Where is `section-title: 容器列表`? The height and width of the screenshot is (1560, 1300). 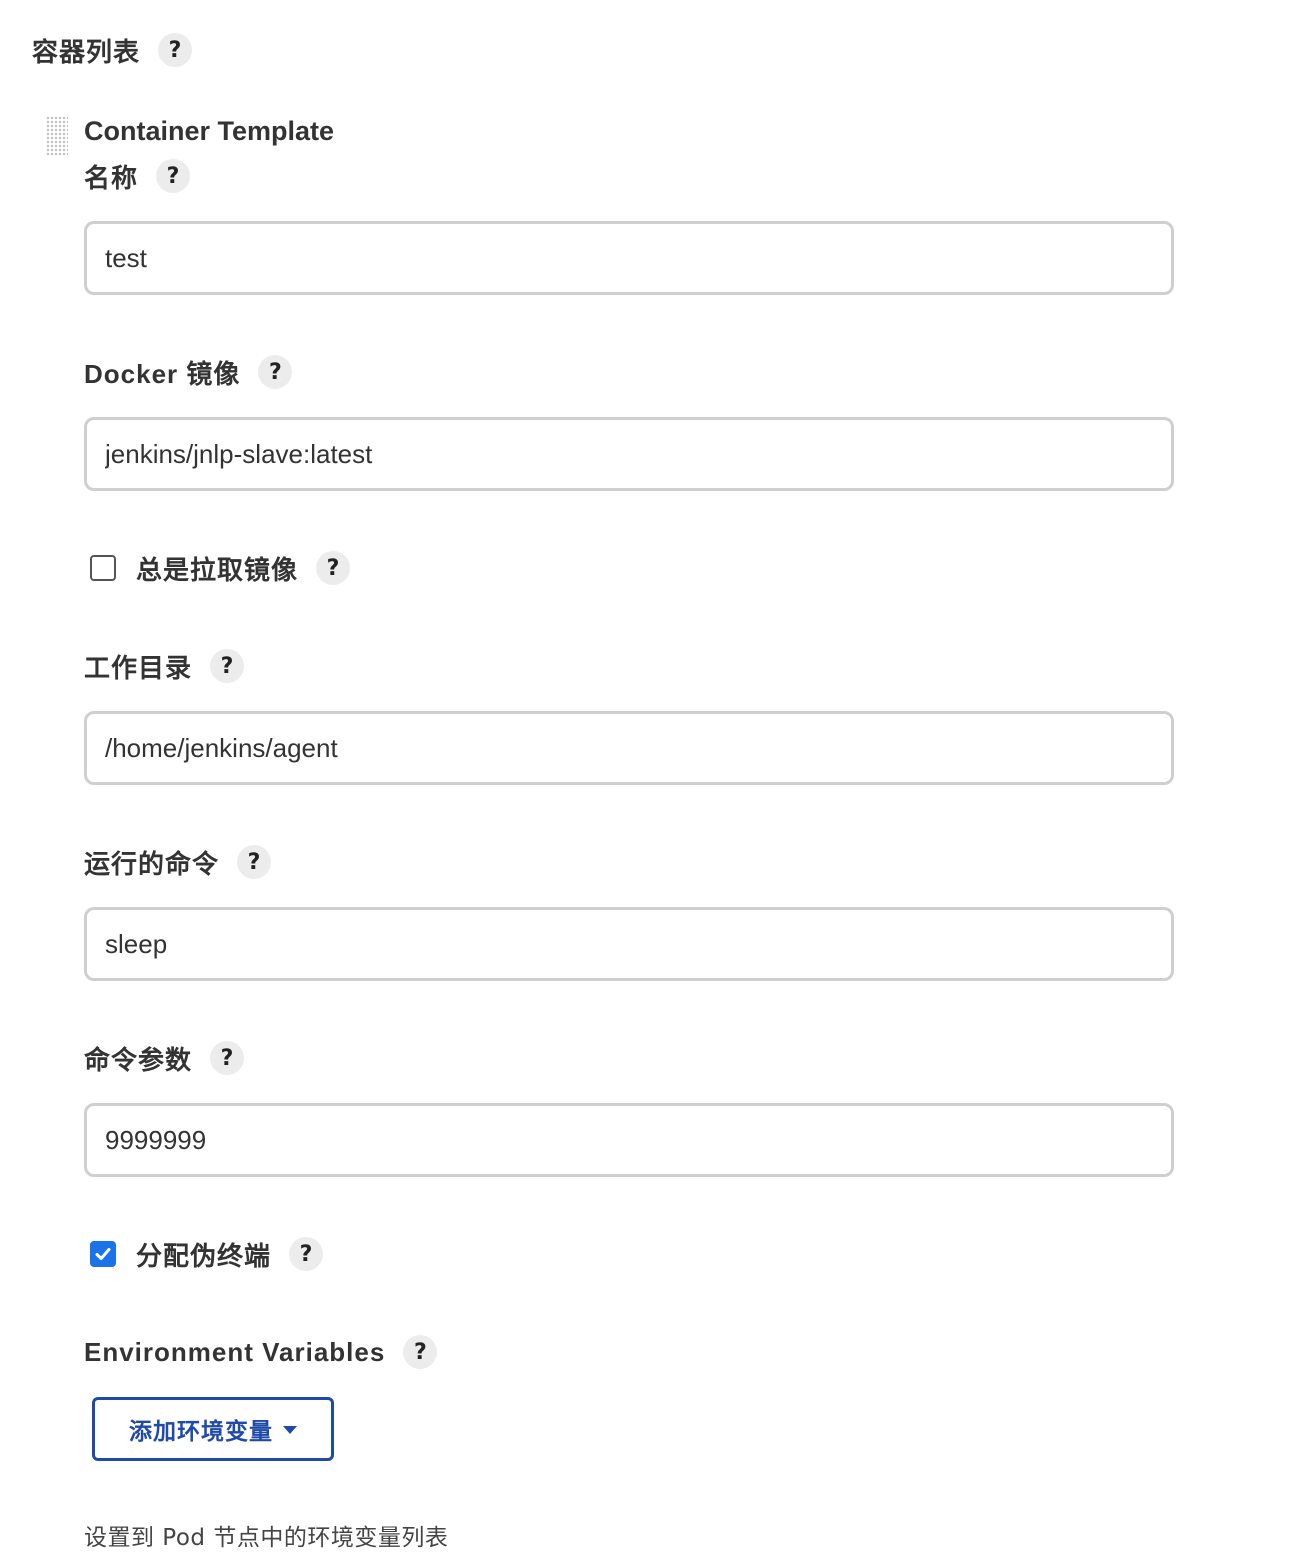
section-title: 容器列表 is located at coordinates (86, 52).